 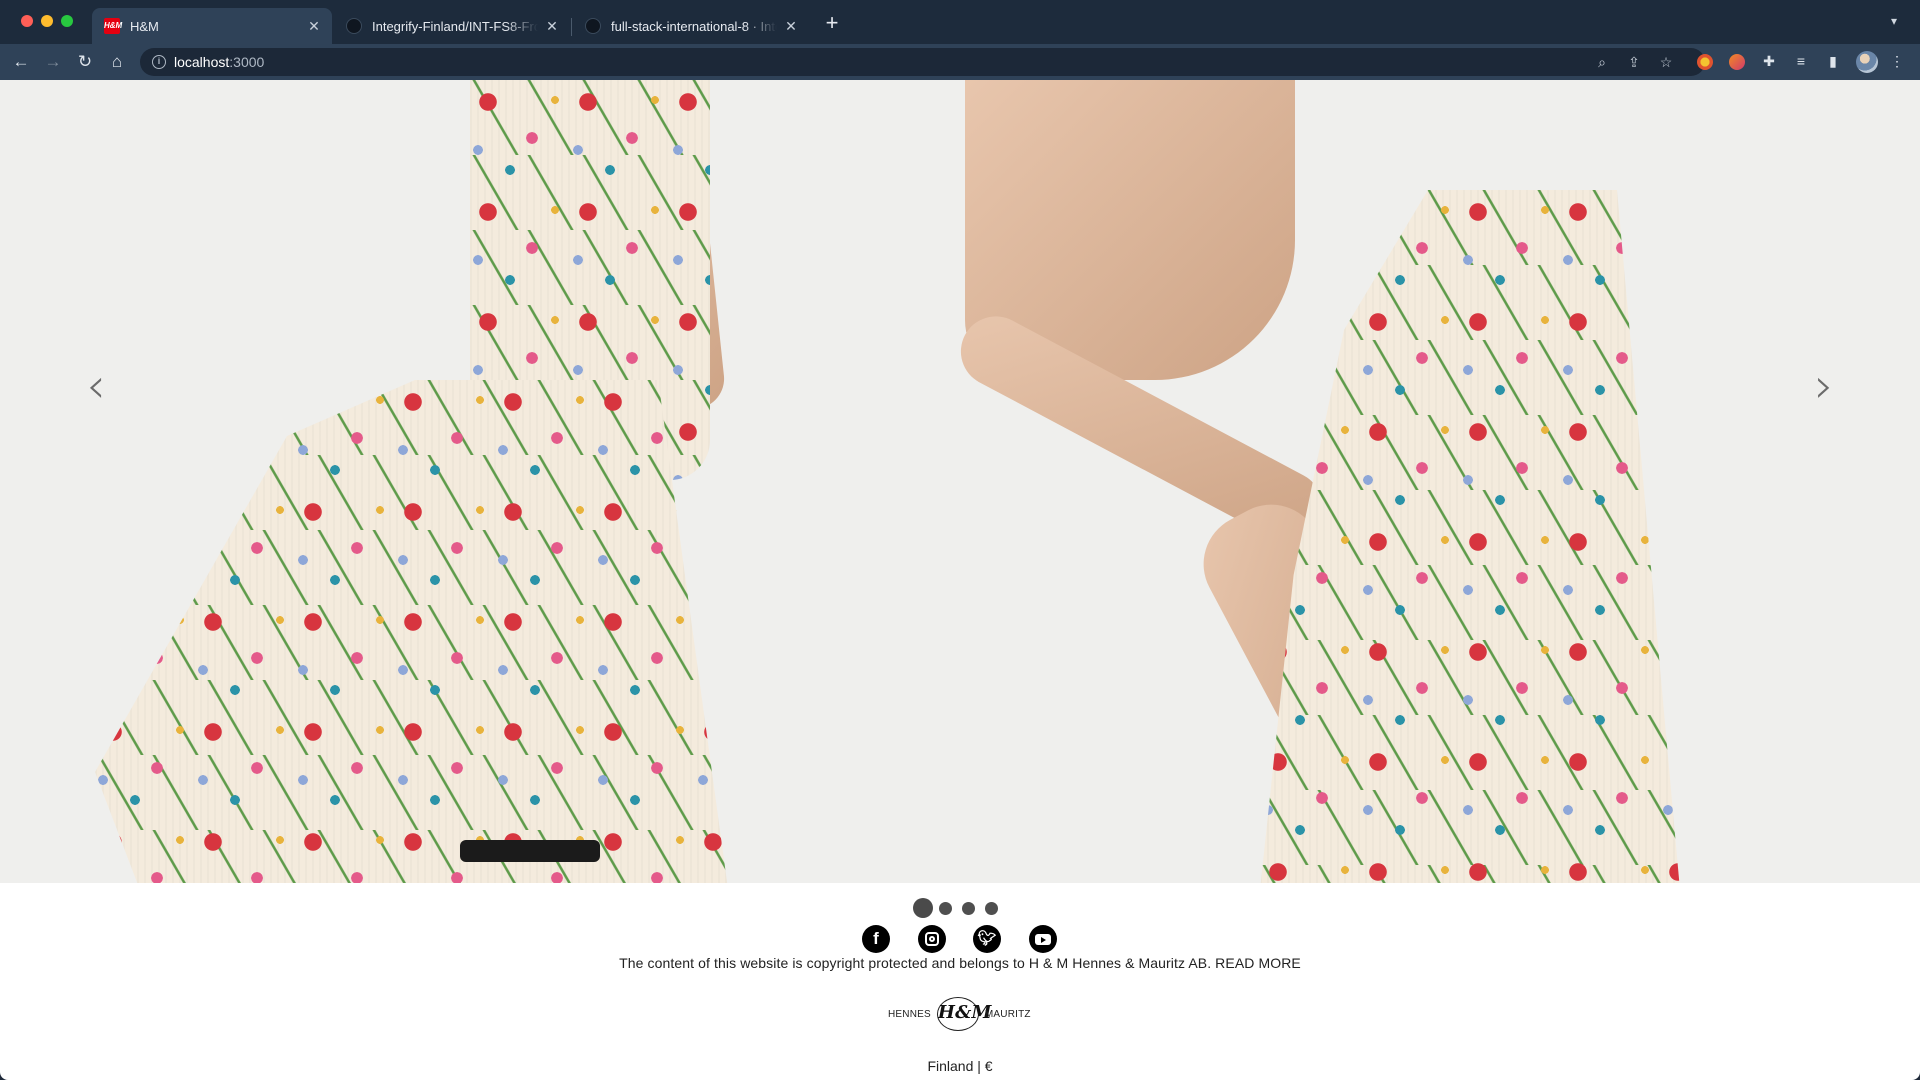 What do you see at coordinates (1867, 62) in the screenshot?
I see `avatar` at bounding box center [1867, 62].